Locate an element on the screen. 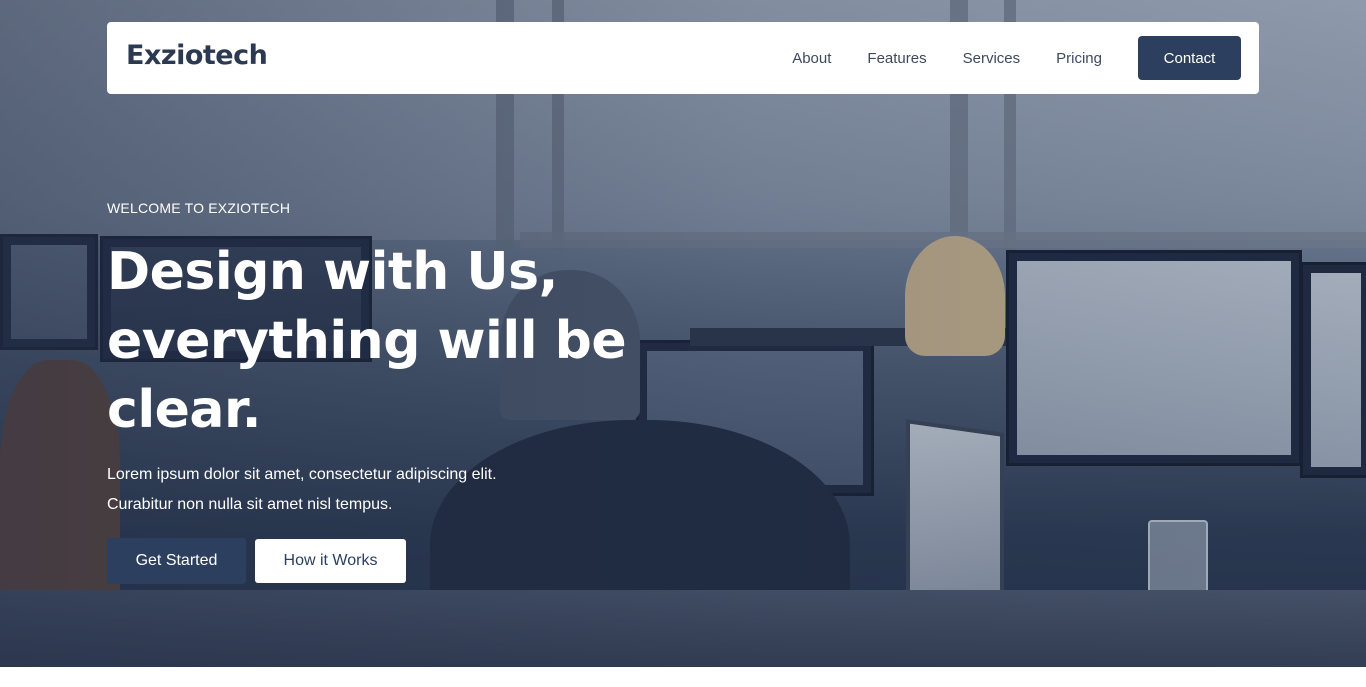  nav-link-features: Features is located at coordinates (896, 58).